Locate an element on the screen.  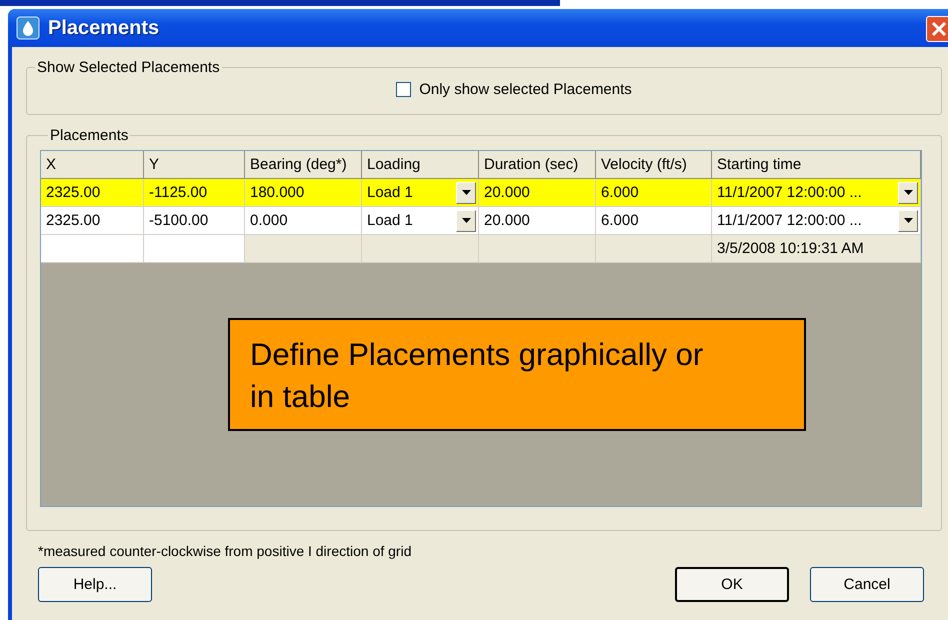
column-header: X is located at coordinates (92, 165).